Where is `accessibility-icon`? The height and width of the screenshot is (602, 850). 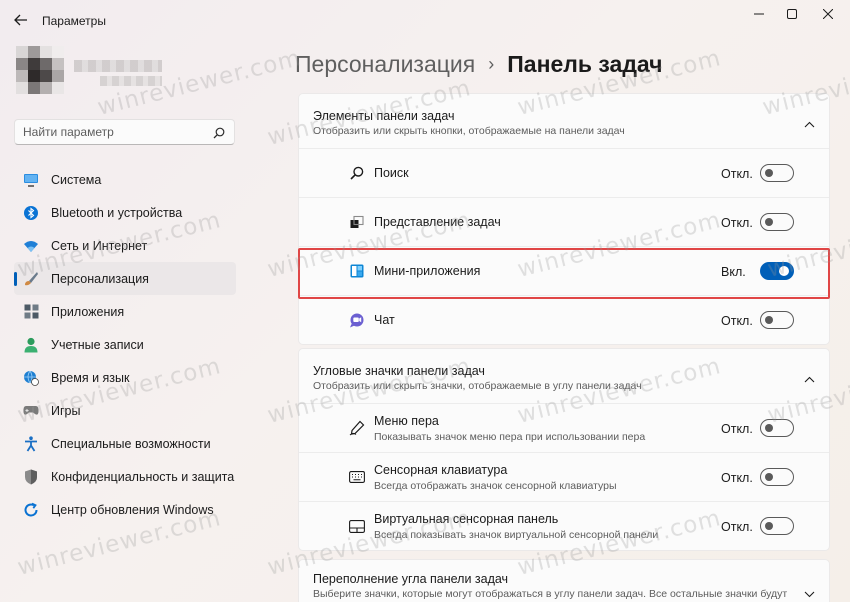 accessibility-icon is located at coordinates (31, 443).